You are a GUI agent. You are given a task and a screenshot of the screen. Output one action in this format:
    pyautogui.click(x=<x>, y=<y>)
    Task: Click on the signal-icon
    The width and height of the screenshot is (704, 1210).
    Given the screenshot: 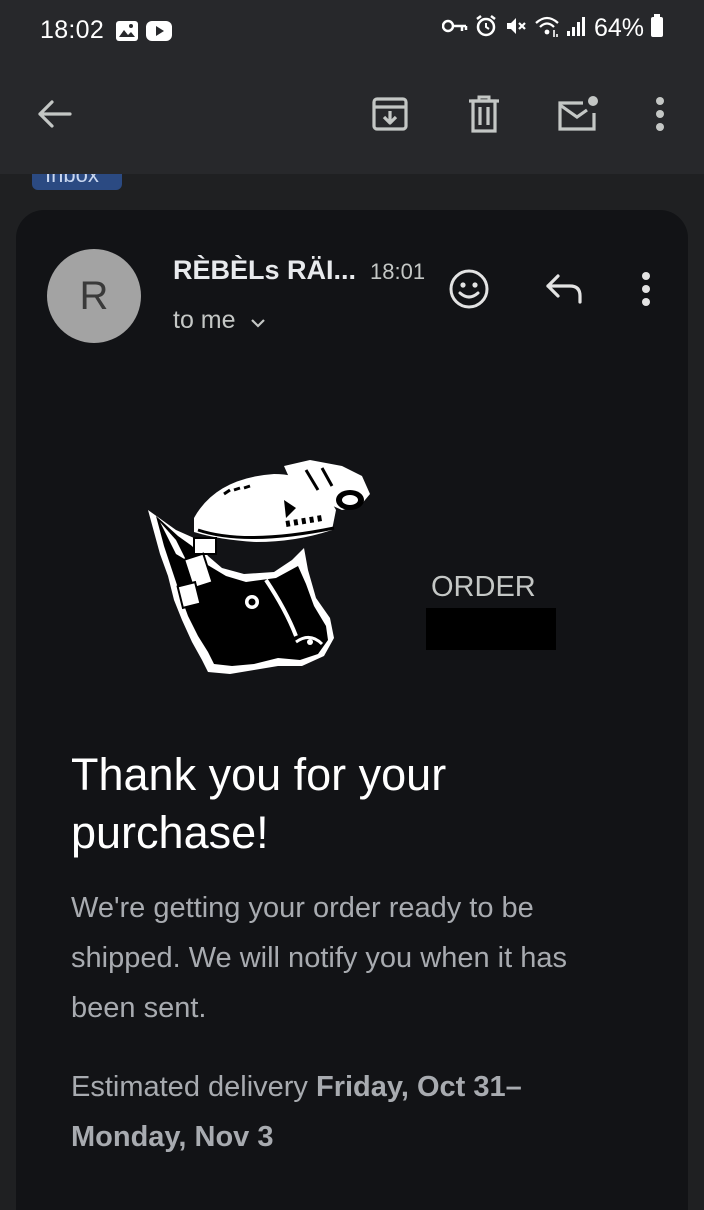 What is the action you would take?
    pyautogui.click(x=577, y=28)
    